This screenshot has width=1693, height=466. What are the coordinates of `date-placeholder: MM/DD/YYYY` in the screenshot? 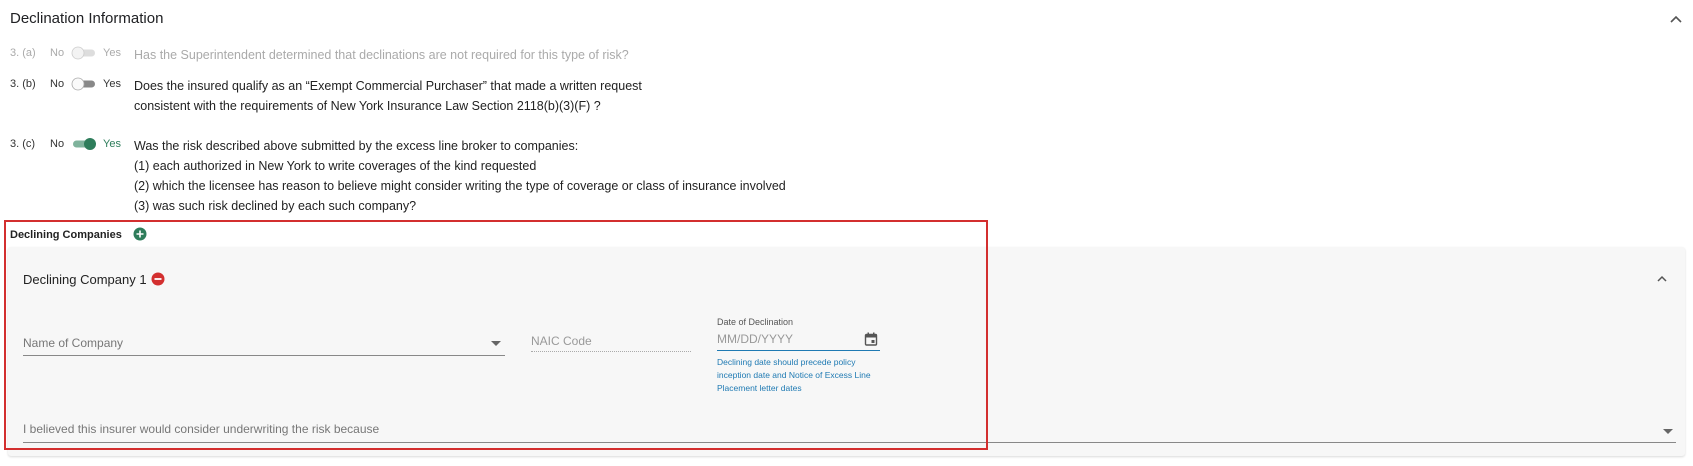 It's located at (755, 339).